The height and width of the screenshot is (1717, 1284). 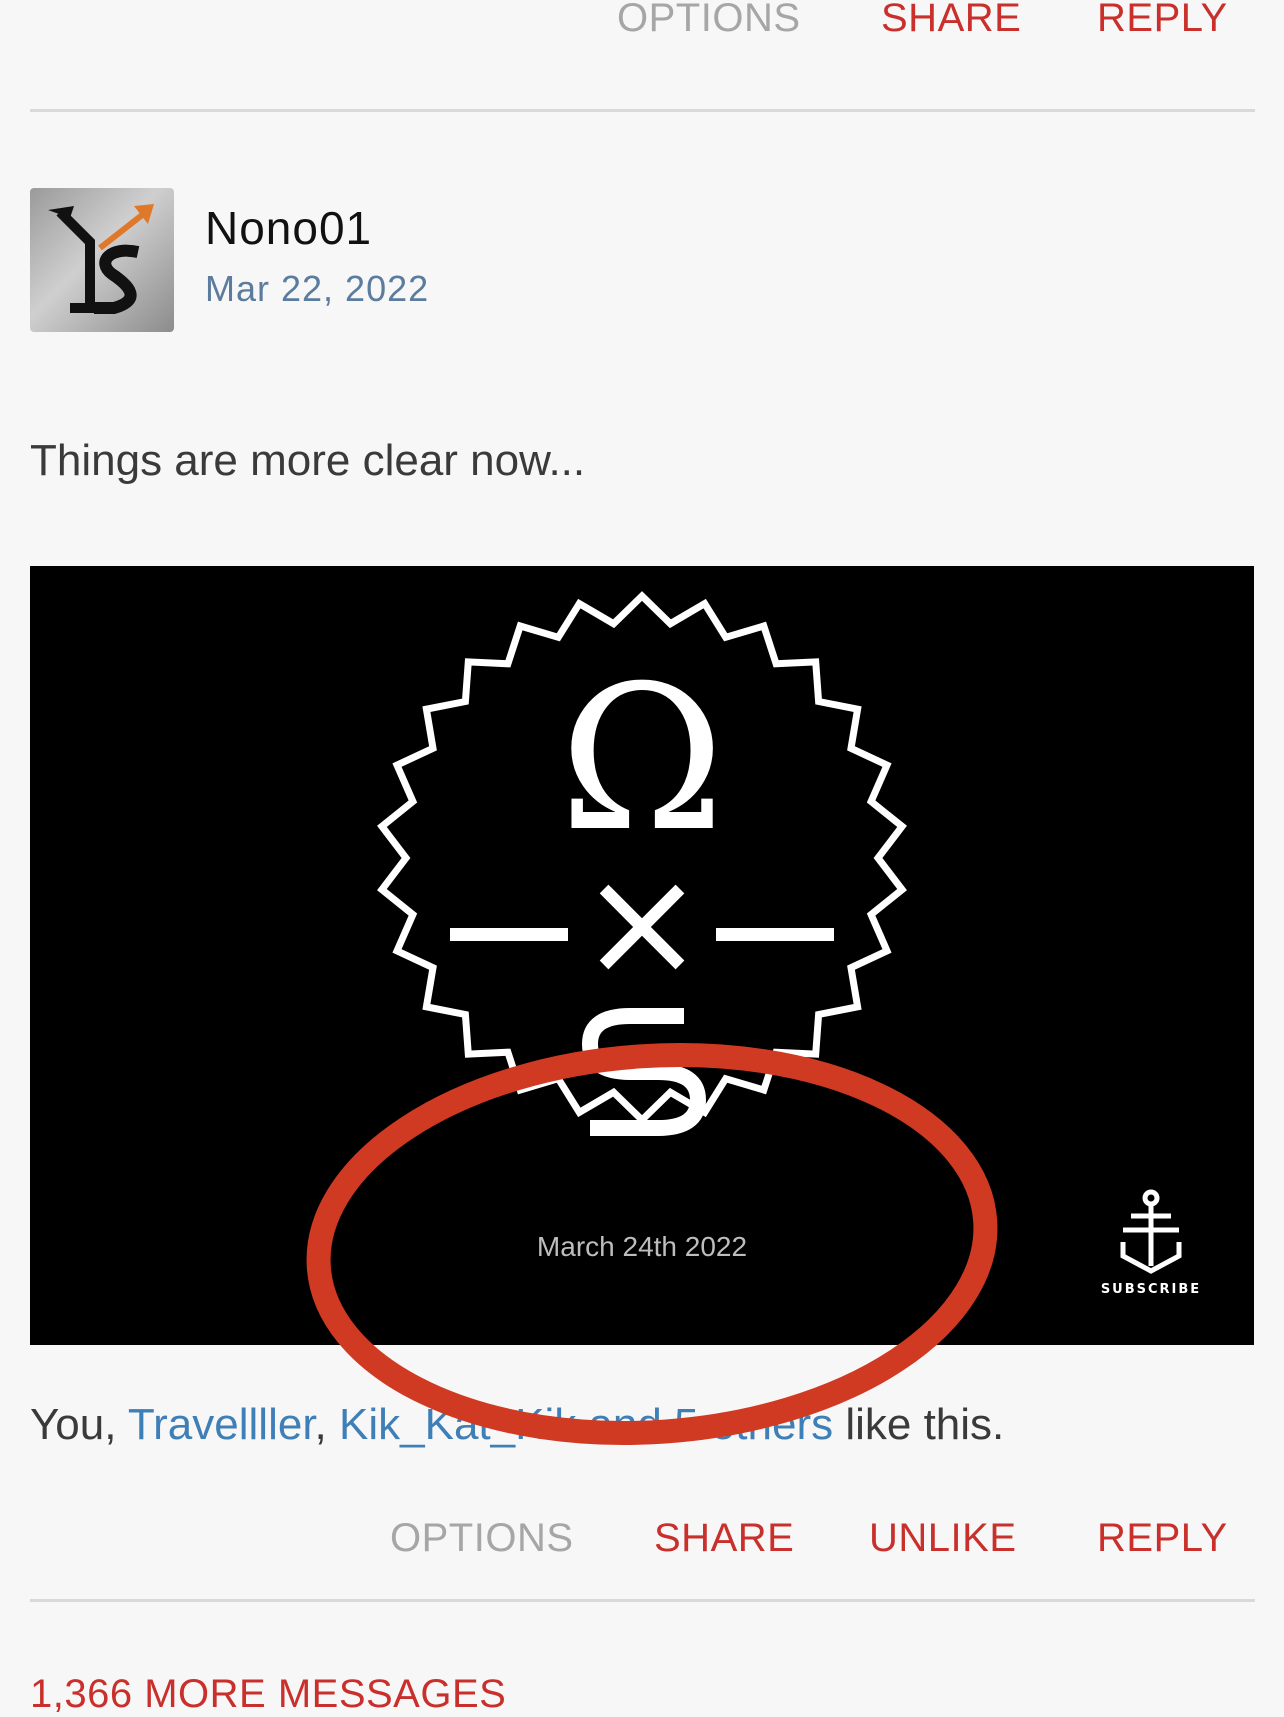 What do you see at coordinates (288, 228) in the screenshot?
I see `post-username: Nono01` at bounding box center [288, 228].